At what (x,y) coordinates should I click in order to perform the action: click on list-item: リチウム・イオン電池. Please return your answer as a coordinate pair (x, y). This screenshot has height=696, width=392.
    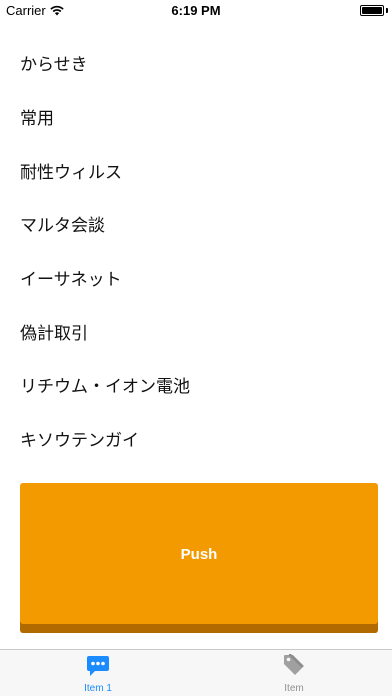
    Looking at the image, I should click on (196, 385).